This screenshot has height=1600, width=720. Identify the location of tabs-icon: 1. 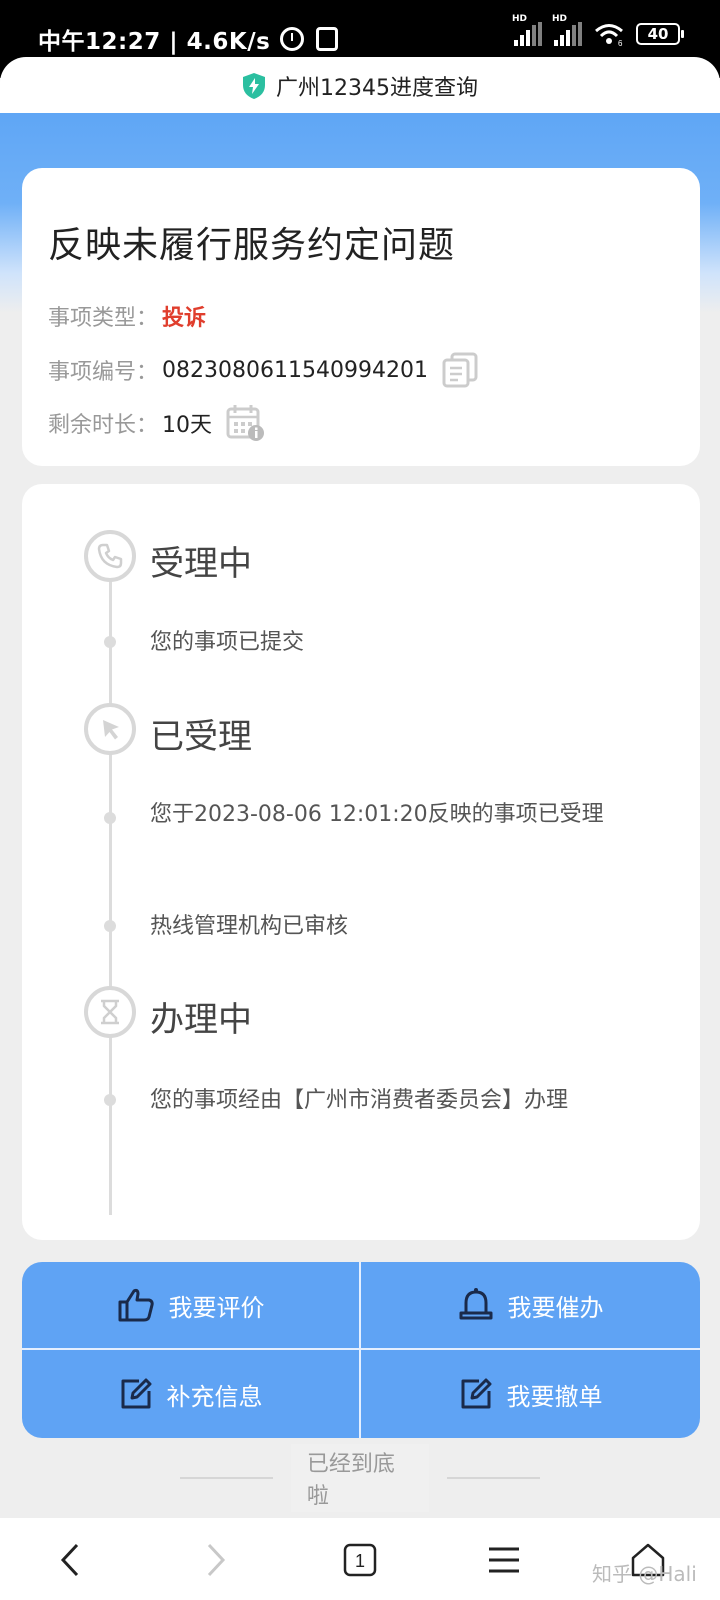
(360, 1560).